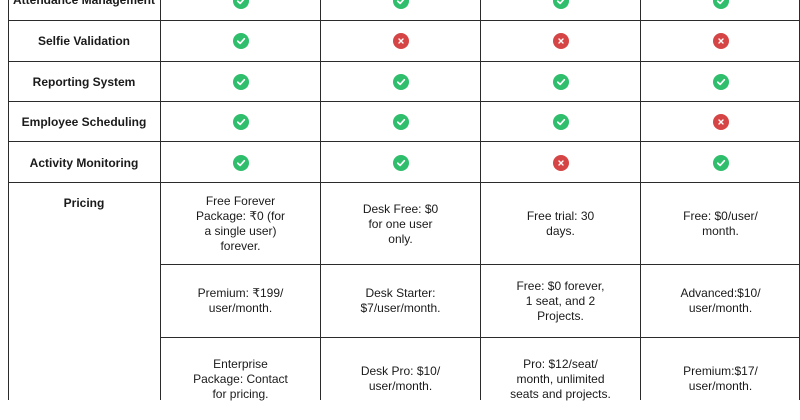 Image resolution: width=800 pixels, height=420 pixels. I want to click on price-text: Free trial: 30 days., so click(560, 223).